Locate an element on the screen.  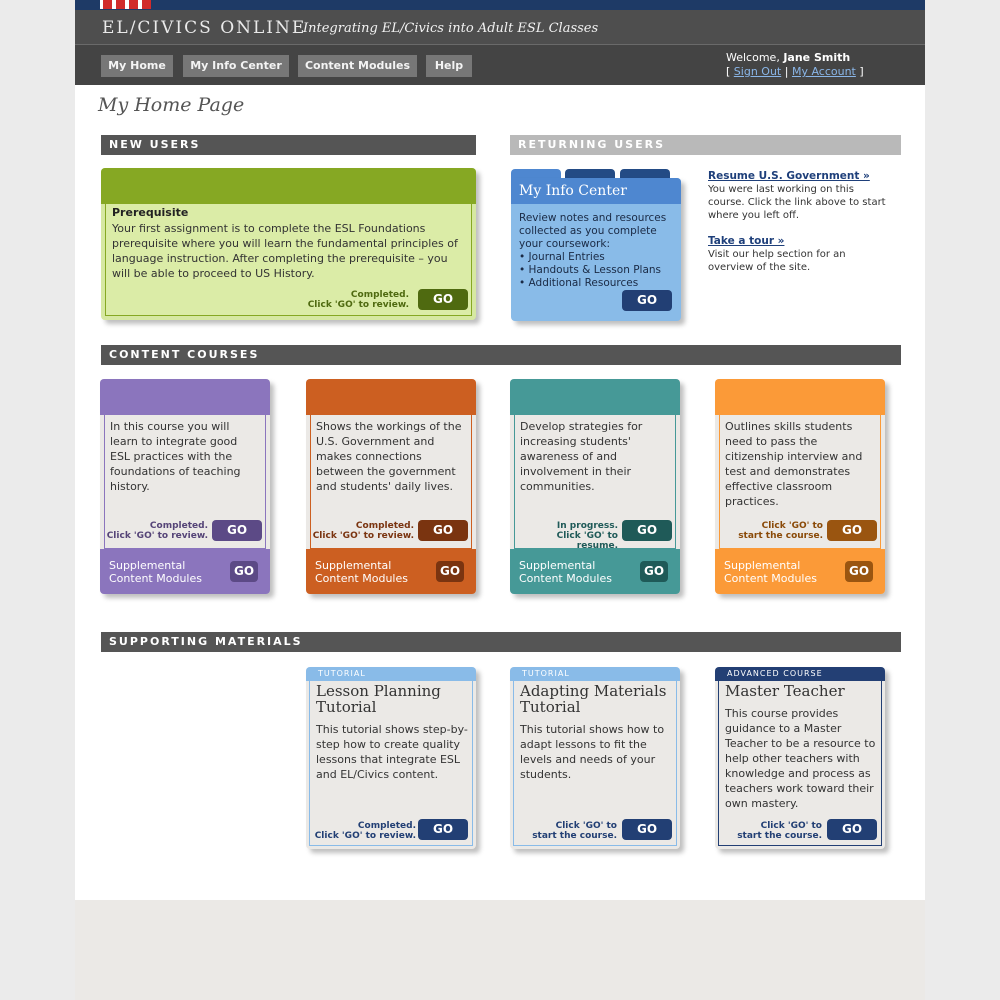
section-returning-users: RETURNING USERS is located at coordinates (705, 145).